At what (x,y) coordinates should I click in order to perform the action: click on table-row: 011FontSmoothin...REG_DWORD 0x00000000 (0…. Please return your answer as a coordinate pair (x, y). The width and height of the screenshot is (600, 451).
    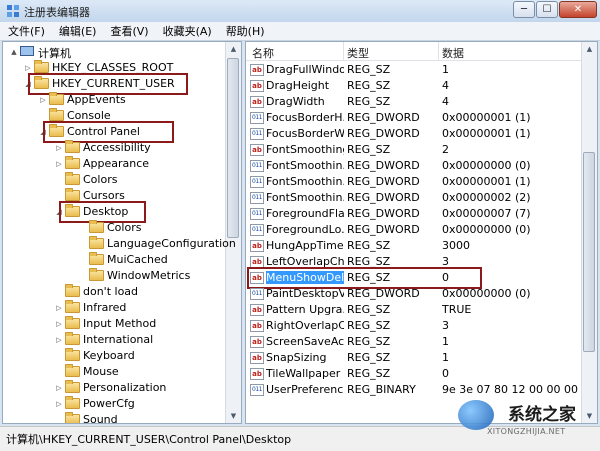
    Looking at the image, I should click on (415, 166).